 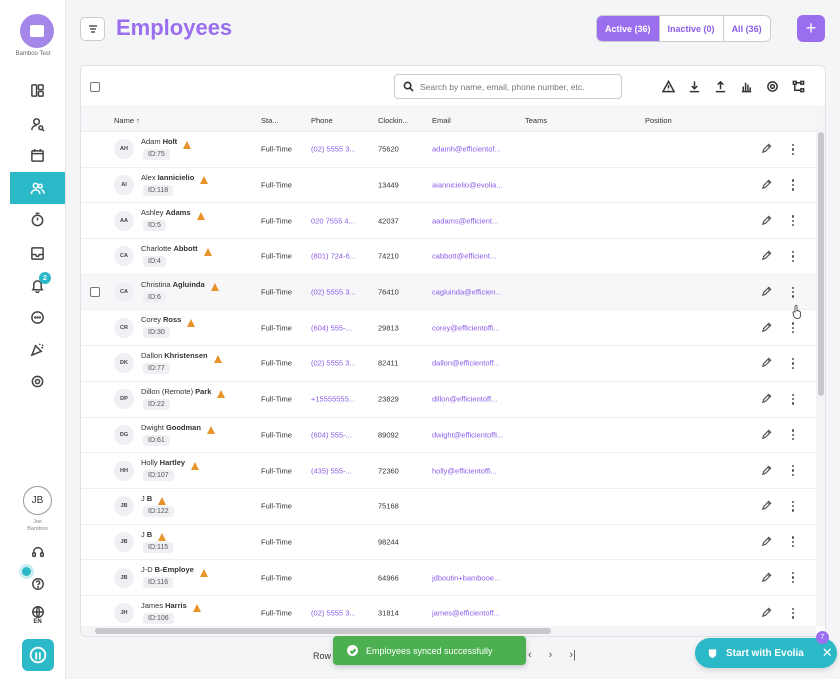 I want to click on filter-menu-button, so click(x=92, y=29).